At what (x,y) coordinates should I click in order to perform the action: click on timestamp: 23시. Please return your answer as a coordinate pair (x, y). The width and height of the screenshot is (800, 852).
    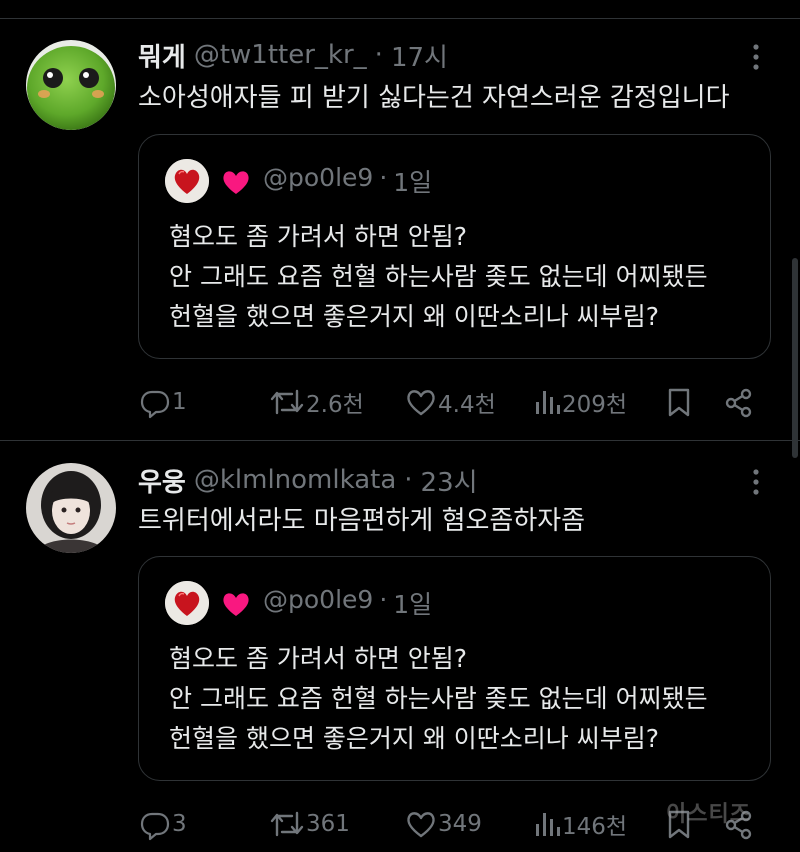
    Looking at the image, I should click on (449, 480).